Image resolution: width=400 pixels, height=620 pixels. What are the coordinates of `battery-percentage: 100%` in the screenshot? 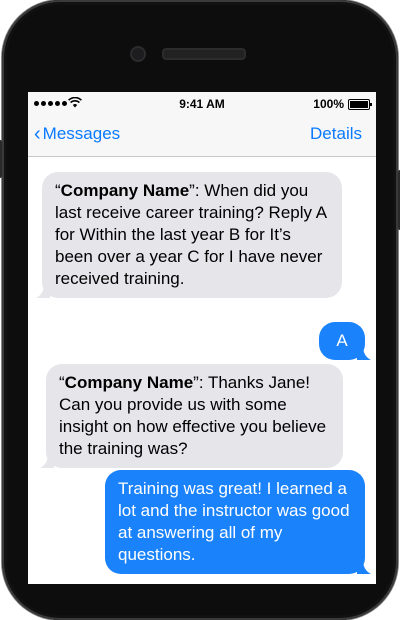 It's located at (328, 104).